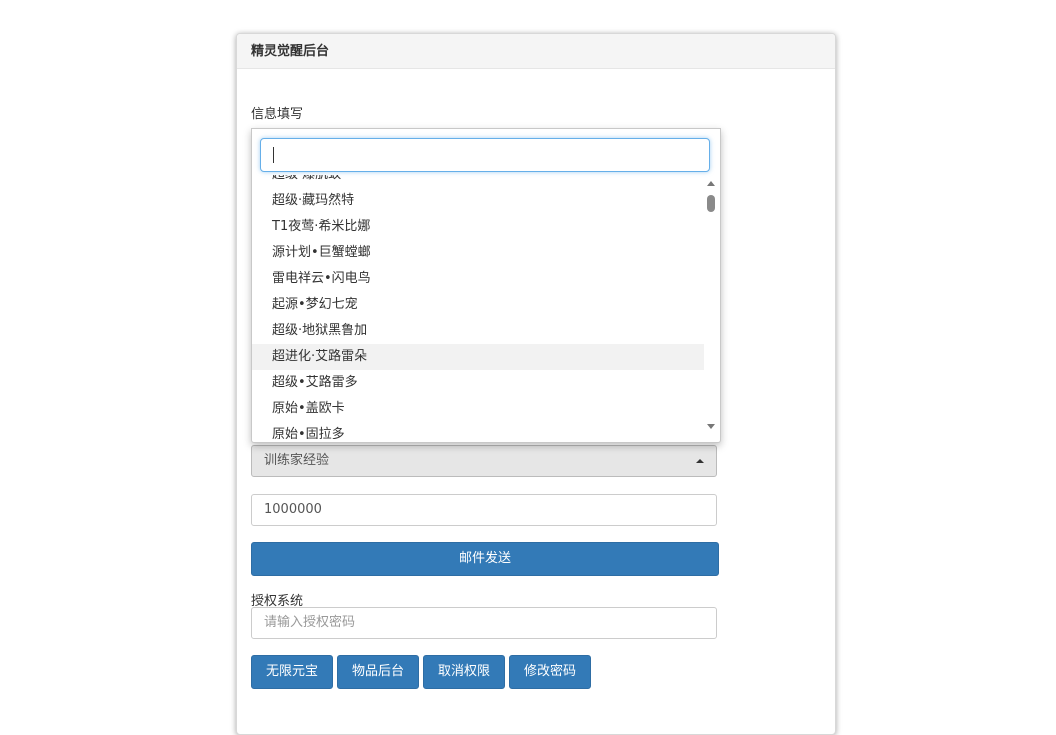 The height and width of the screenshot is (735, 1056). Describe the element at coordinates (478, 409) in the screenshot. I see `dropdown-option: 原始•盖欧卡` at that location.